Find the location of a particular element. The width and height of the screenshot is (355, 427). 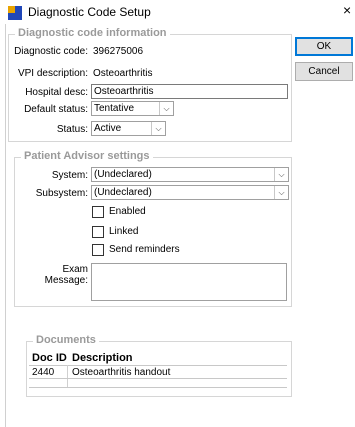

exam-label: Exam is located at coordinates (75, 269).